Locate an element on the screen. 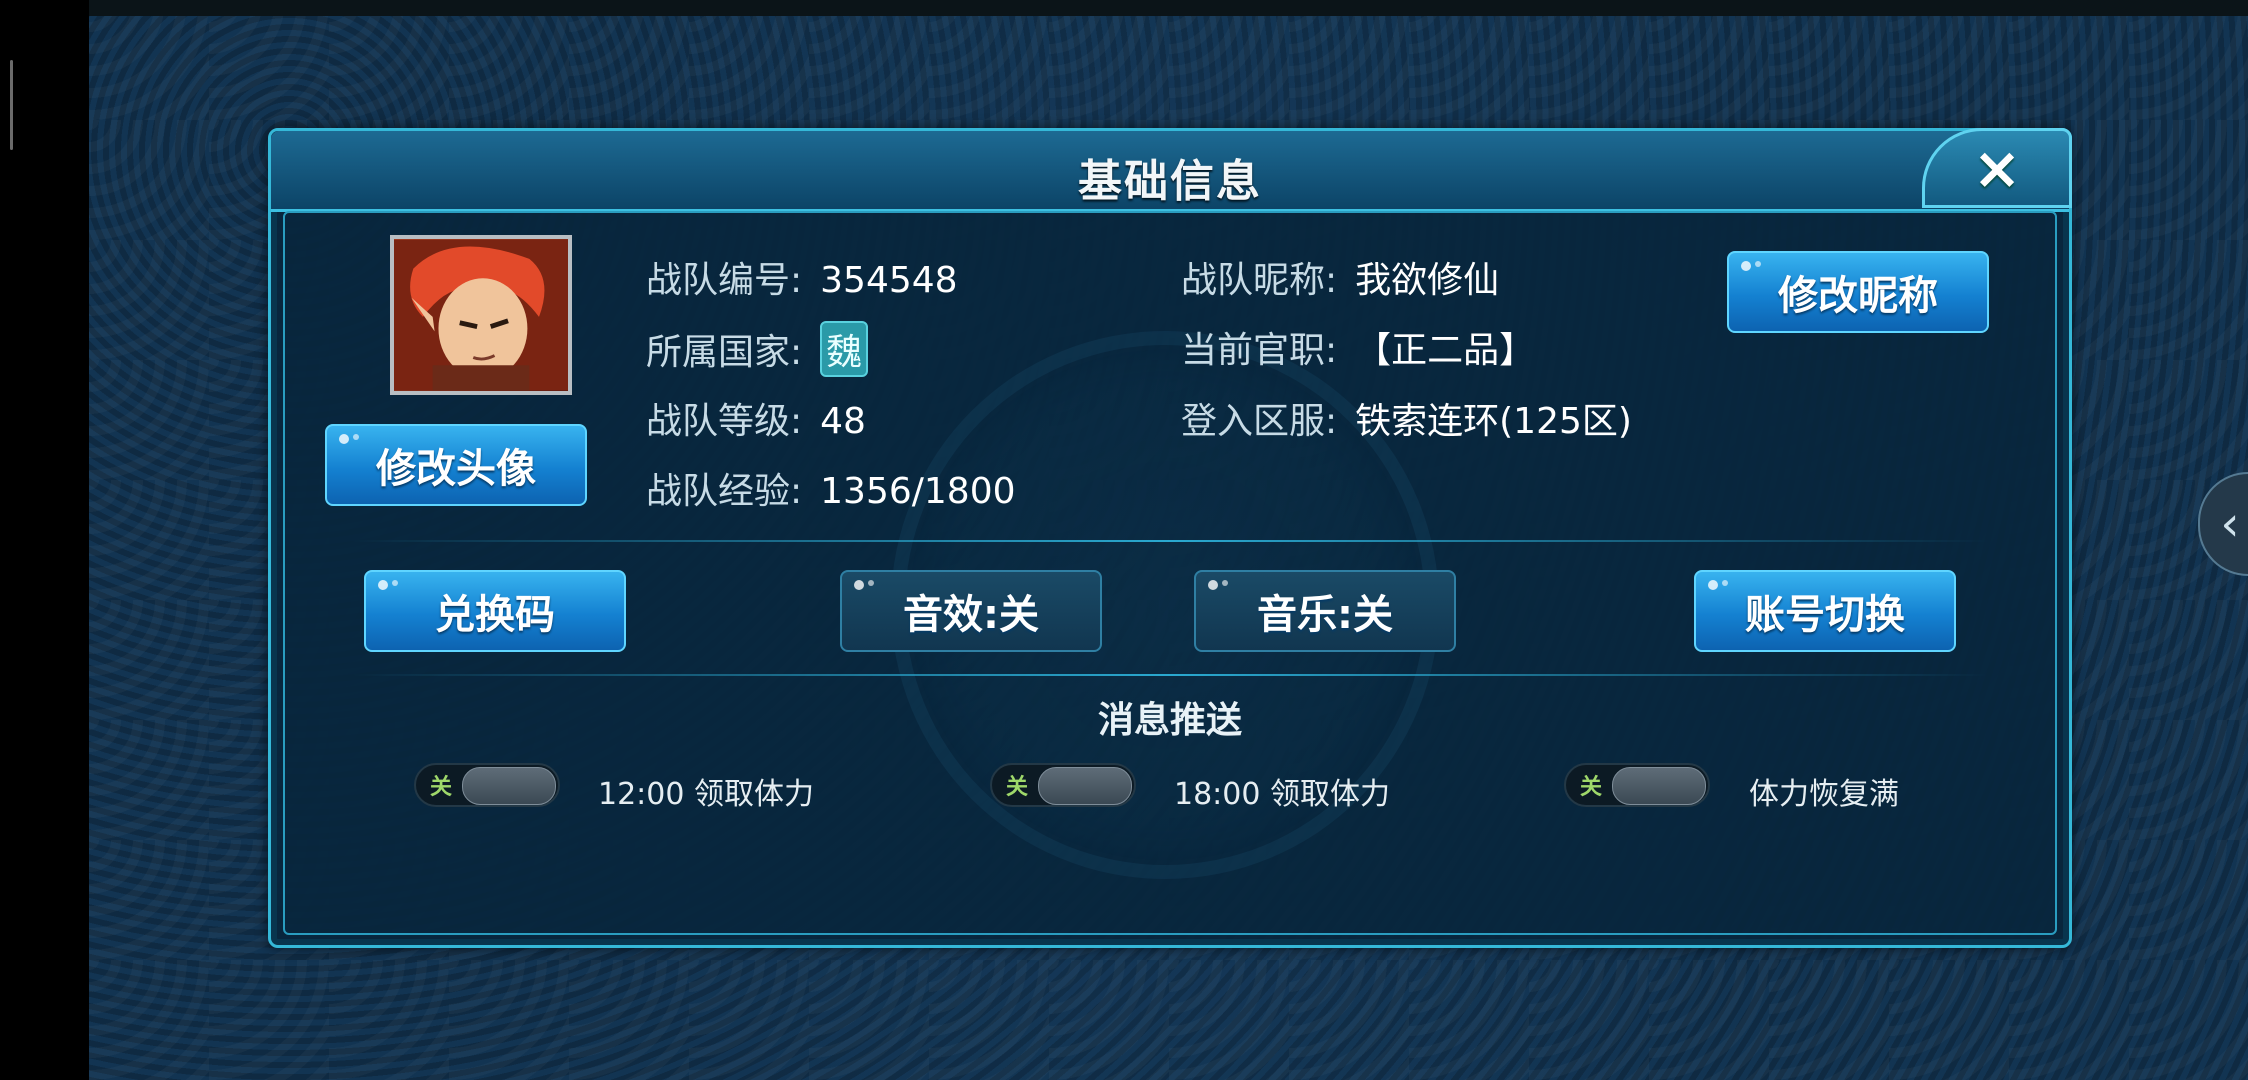 The height and width of the screenshot is (1080, 2248). team-level-label: 战队等级: is located at coordinates (724, 421).